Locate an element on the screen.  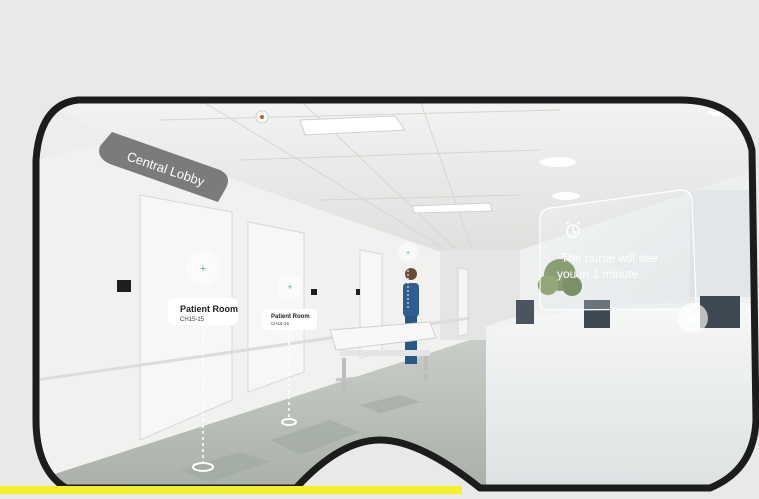
room-card-code: CH15-15 is located at coordinates (192, 320).